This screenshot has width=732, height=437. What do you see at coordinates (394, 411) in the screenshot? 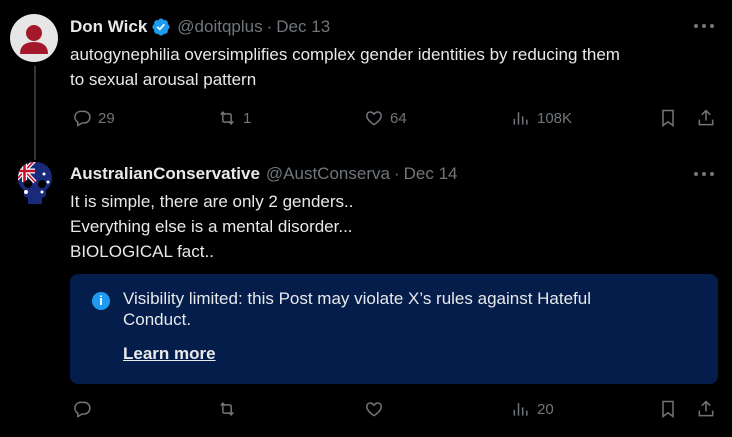
I see `tweet-actions: 20` at bounding box center [394, 411].